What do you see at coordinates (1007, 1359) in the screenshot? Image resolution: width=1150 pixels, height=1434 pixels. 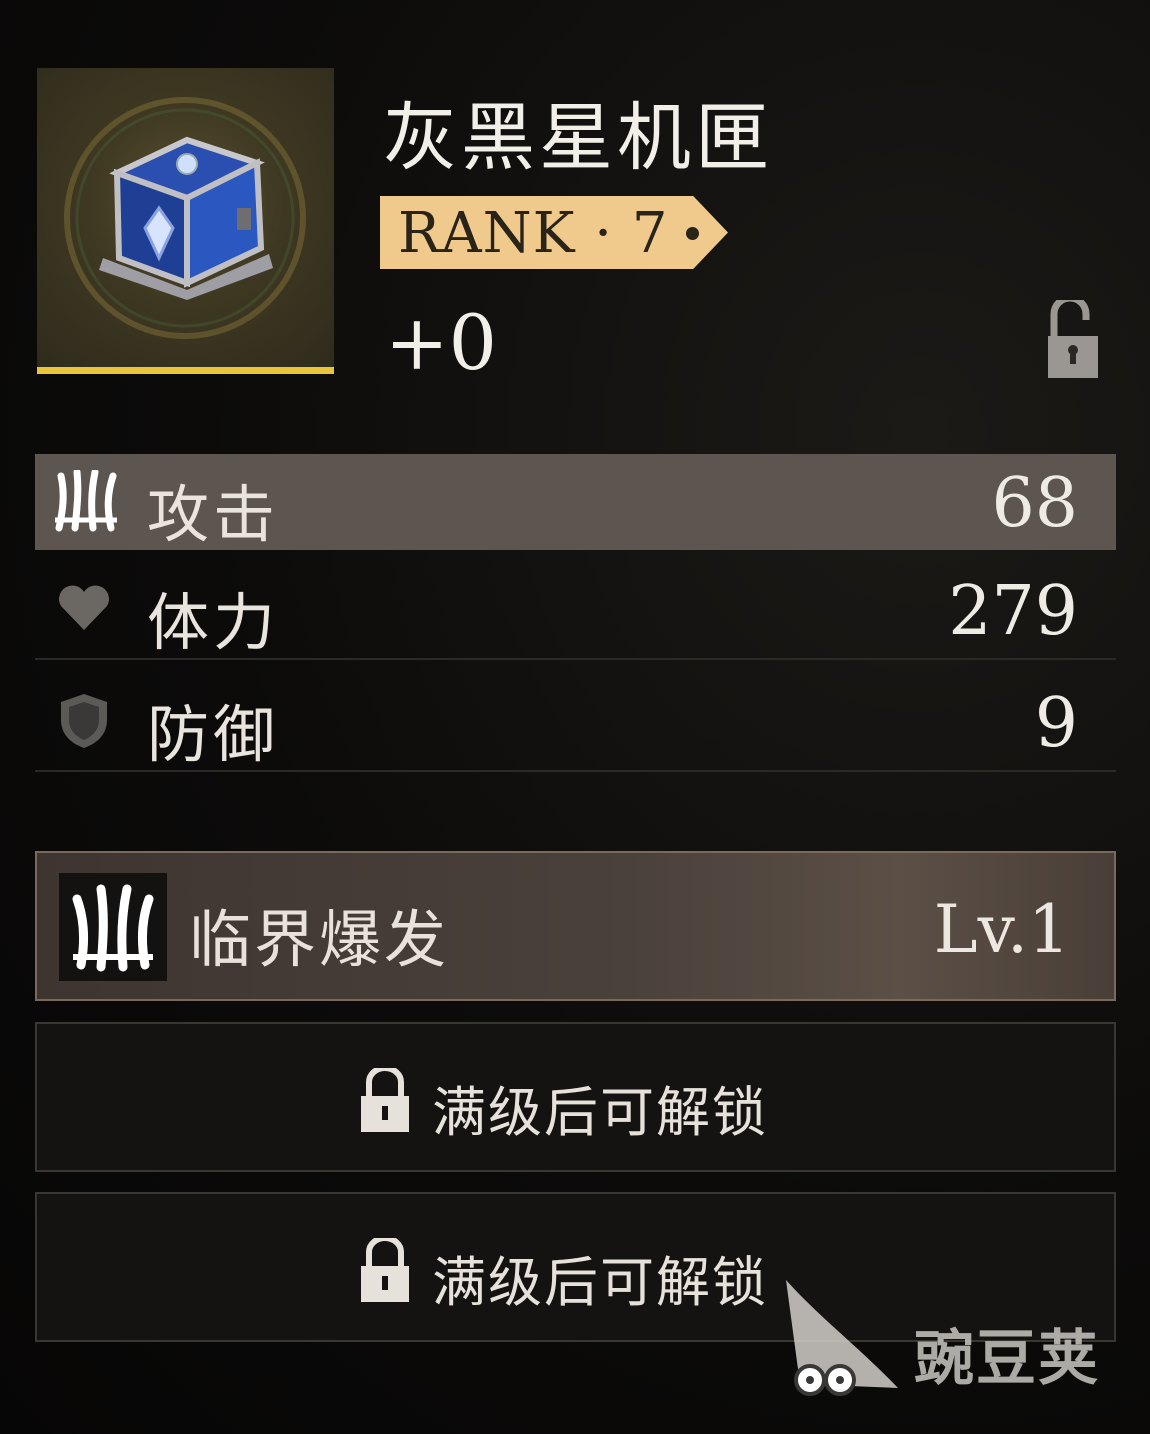 I see `watermark-text: 豌豆荚` at bounding box center [1007, 1359].